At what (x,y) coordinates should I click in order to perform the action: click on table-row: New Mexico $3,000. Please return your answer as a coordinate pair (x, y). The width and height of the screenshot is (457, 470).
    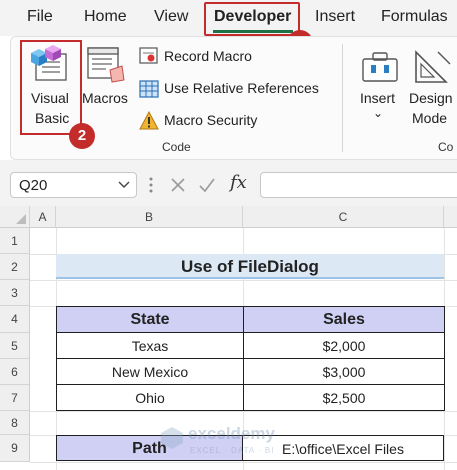
    Looking at the image, I should click on (250, 371).